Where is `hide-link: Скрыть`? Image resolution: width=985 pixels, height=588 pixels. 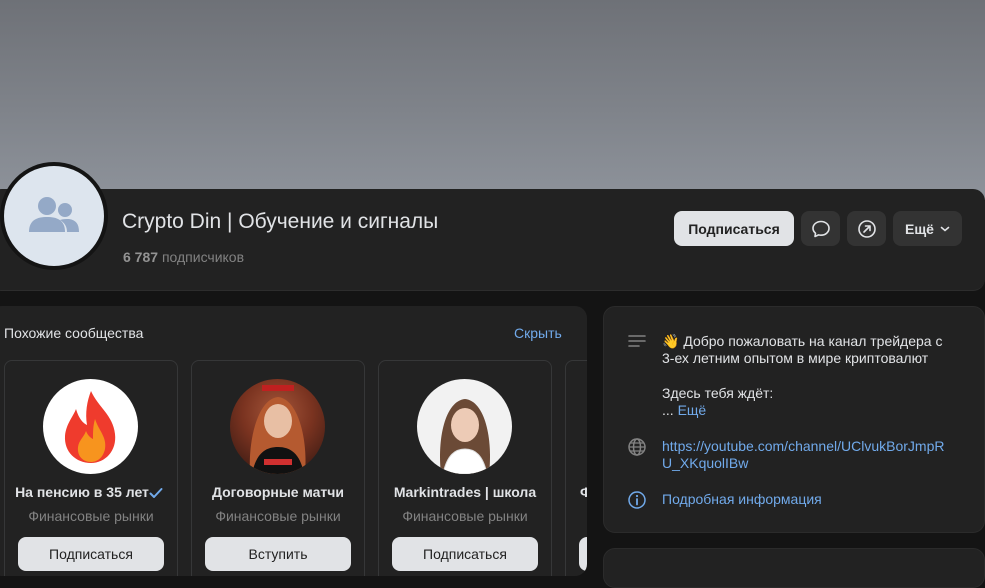
hide-link: Скрыть is located at coordinates (538, 333).